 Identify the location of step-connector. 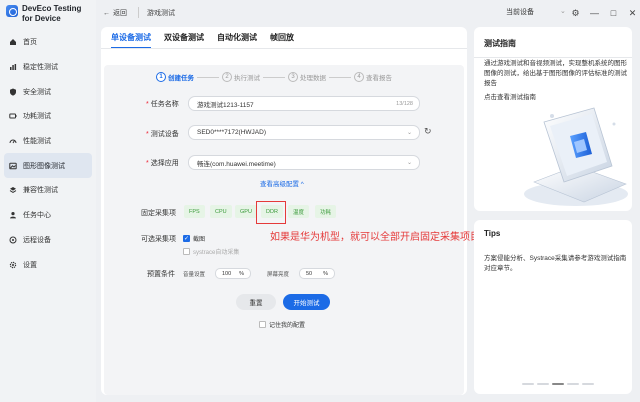
(208, 77).